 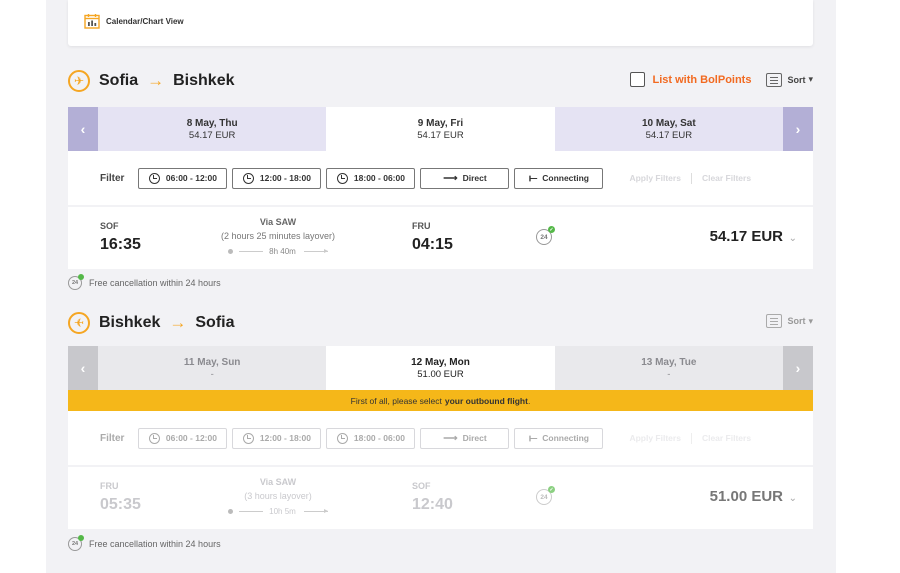 I want to click on outbound-sort-button: Sort, so click(x=796, y=80).